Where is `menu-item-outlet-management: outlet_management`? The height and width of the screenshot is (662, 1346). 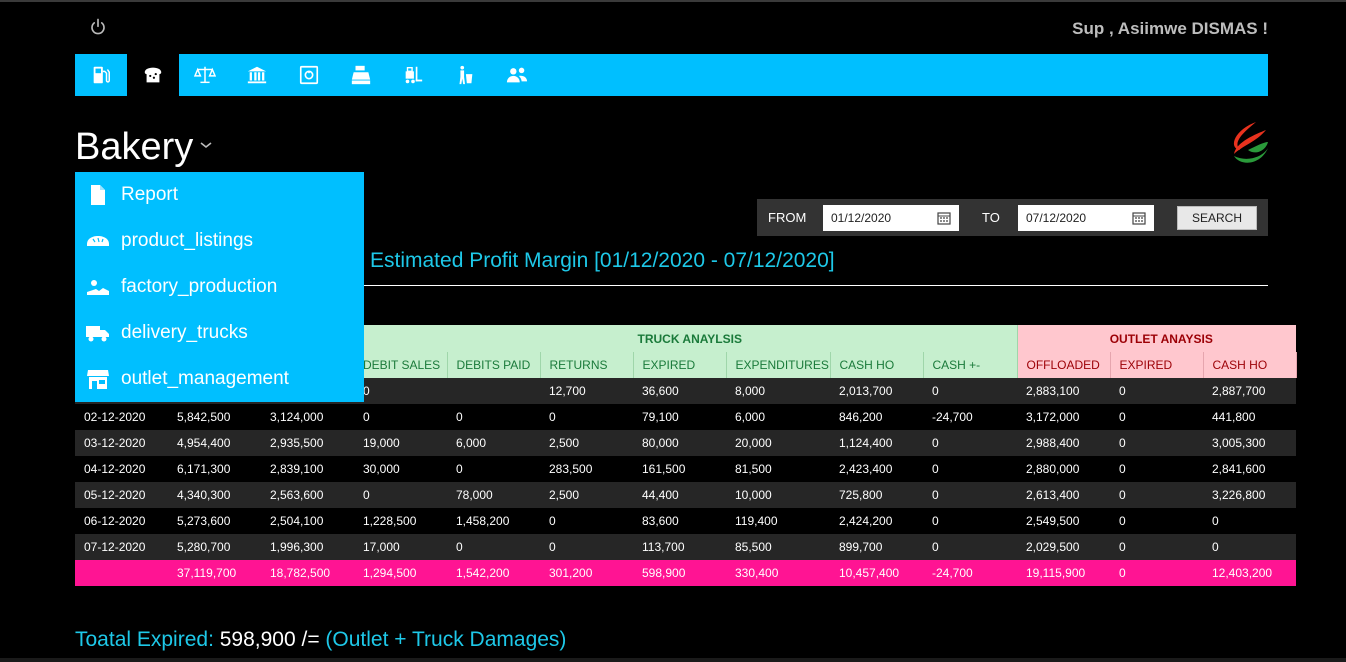 menu-item-outlet-management: outlet_management is located at coordinates (219, 379).